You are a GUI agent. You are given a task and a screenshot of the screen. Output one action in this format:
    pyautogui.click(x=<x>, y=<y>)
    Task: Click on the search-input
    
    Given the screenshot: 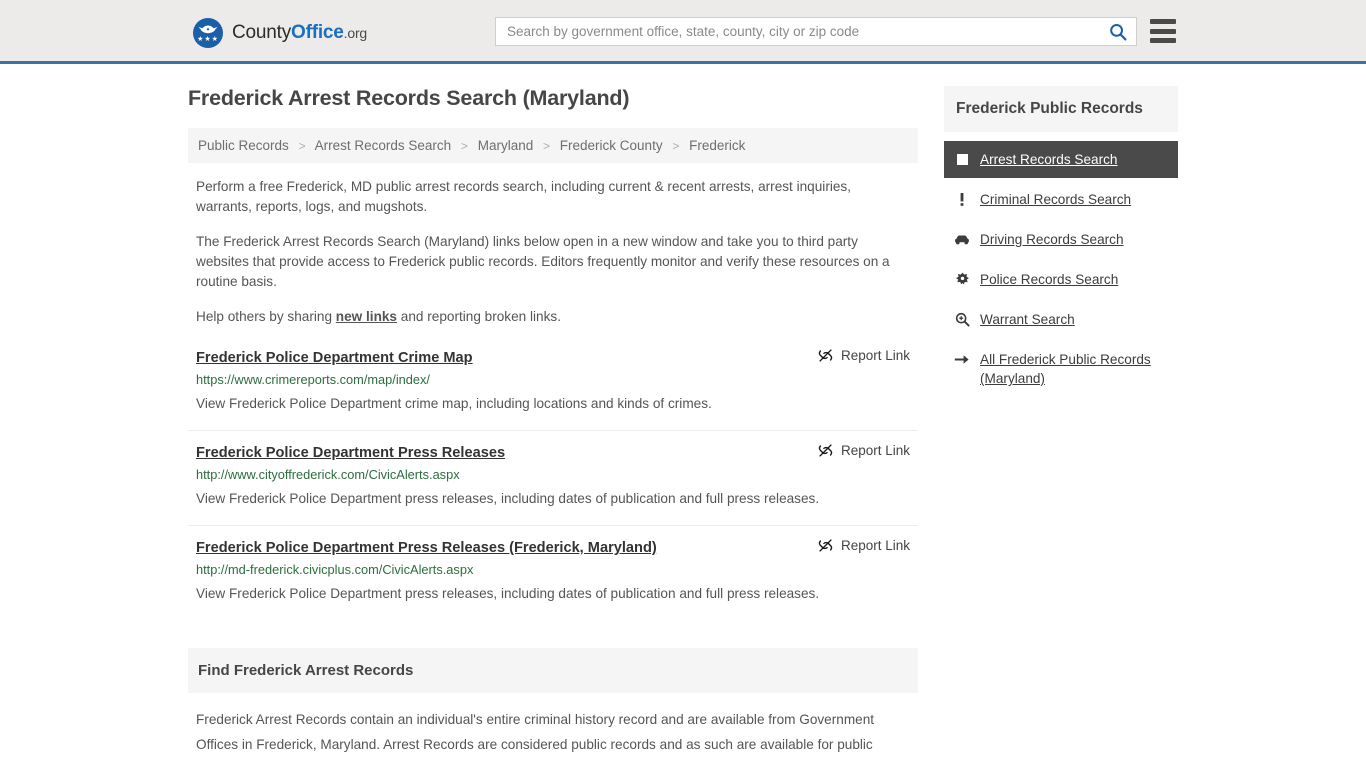 What is the action you would take?
    pyautogui.click(x=798, y=31)
    